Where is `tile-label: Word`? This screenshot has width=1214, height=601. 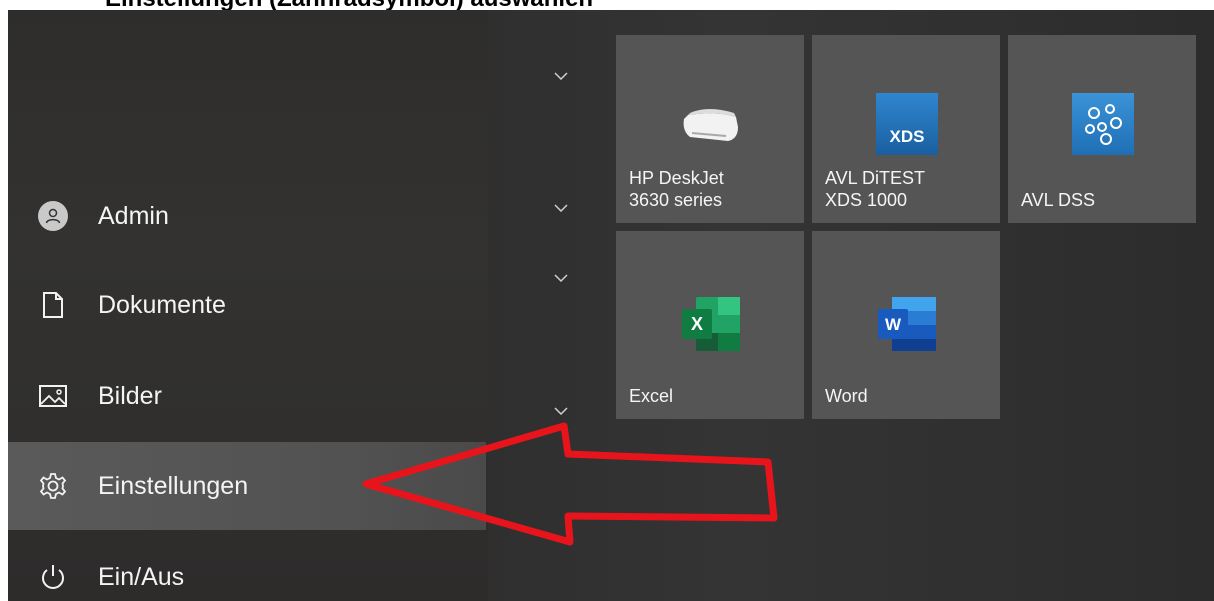 tile-label: Word is located at coordinates (846, 396).